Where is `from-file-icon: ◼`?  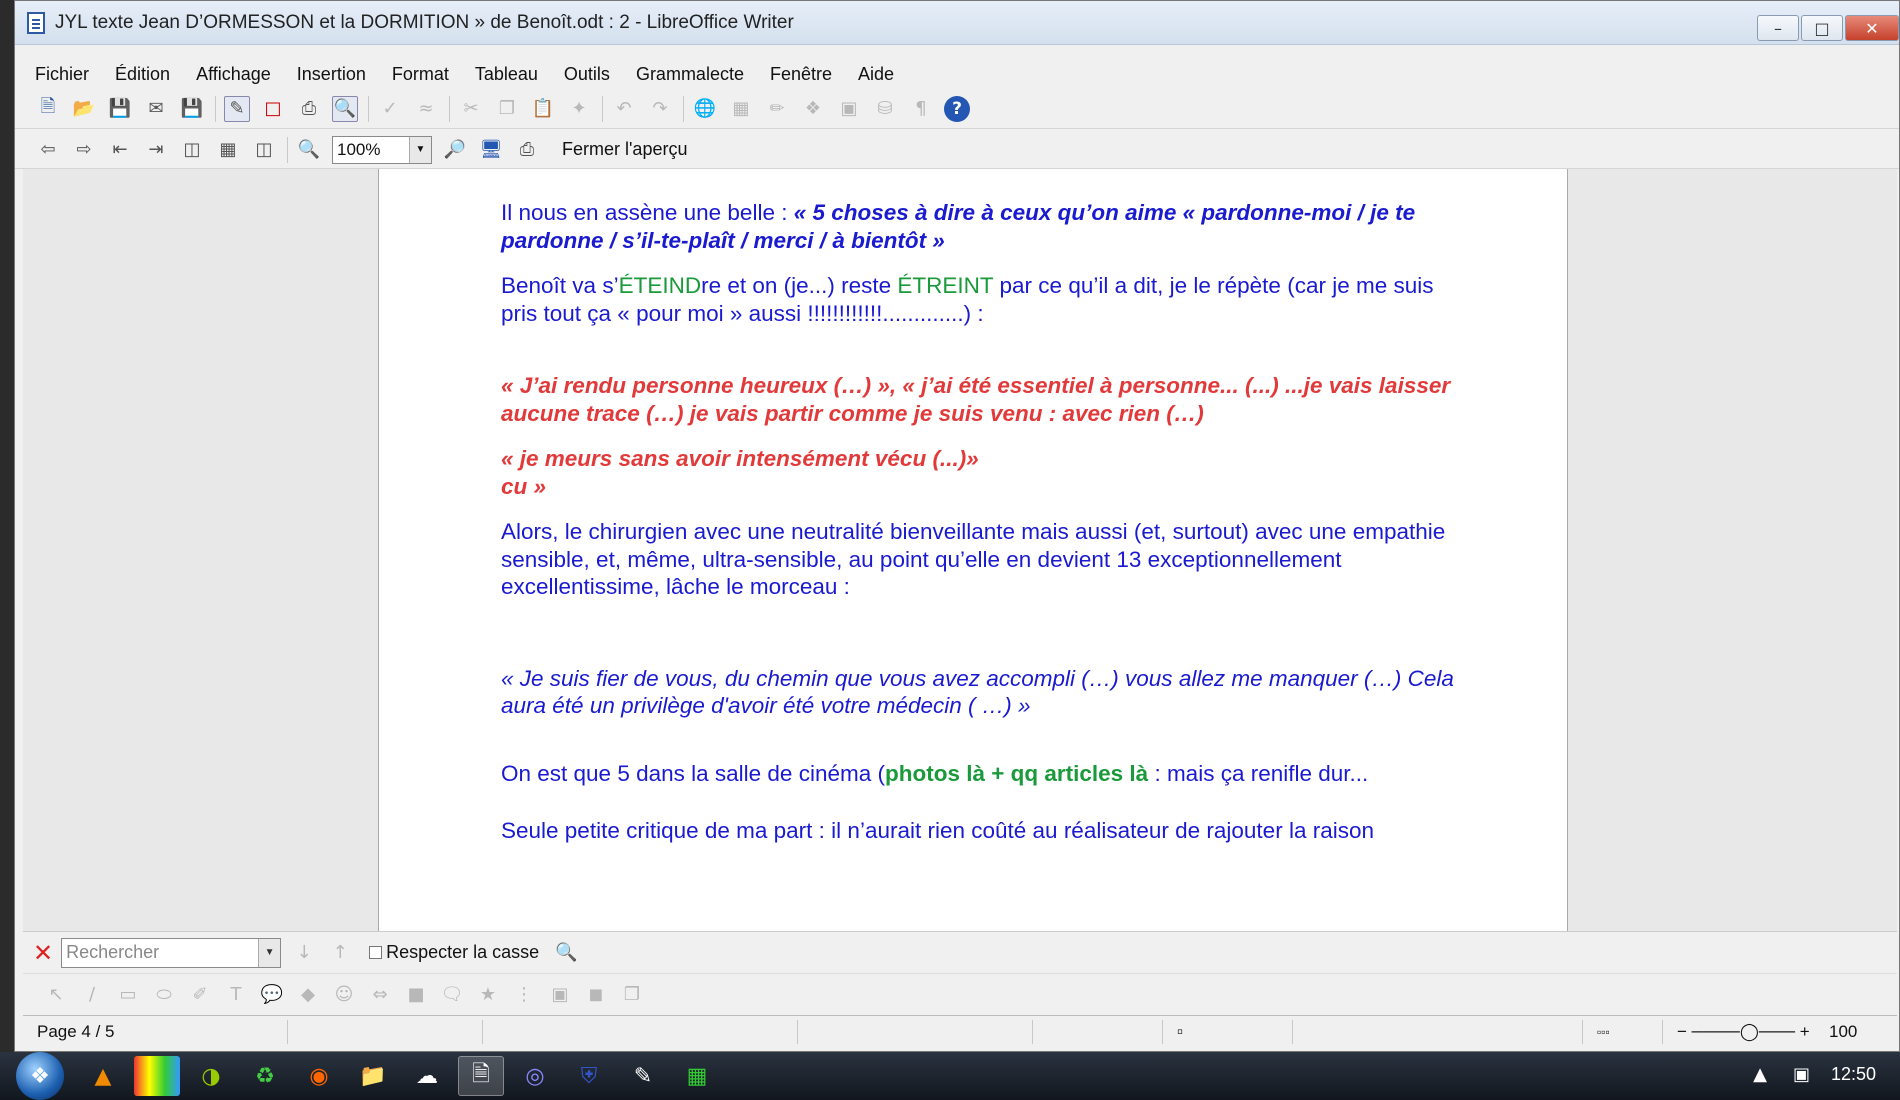
from-file-icon: ◼ is located at coordinates (596, 995).